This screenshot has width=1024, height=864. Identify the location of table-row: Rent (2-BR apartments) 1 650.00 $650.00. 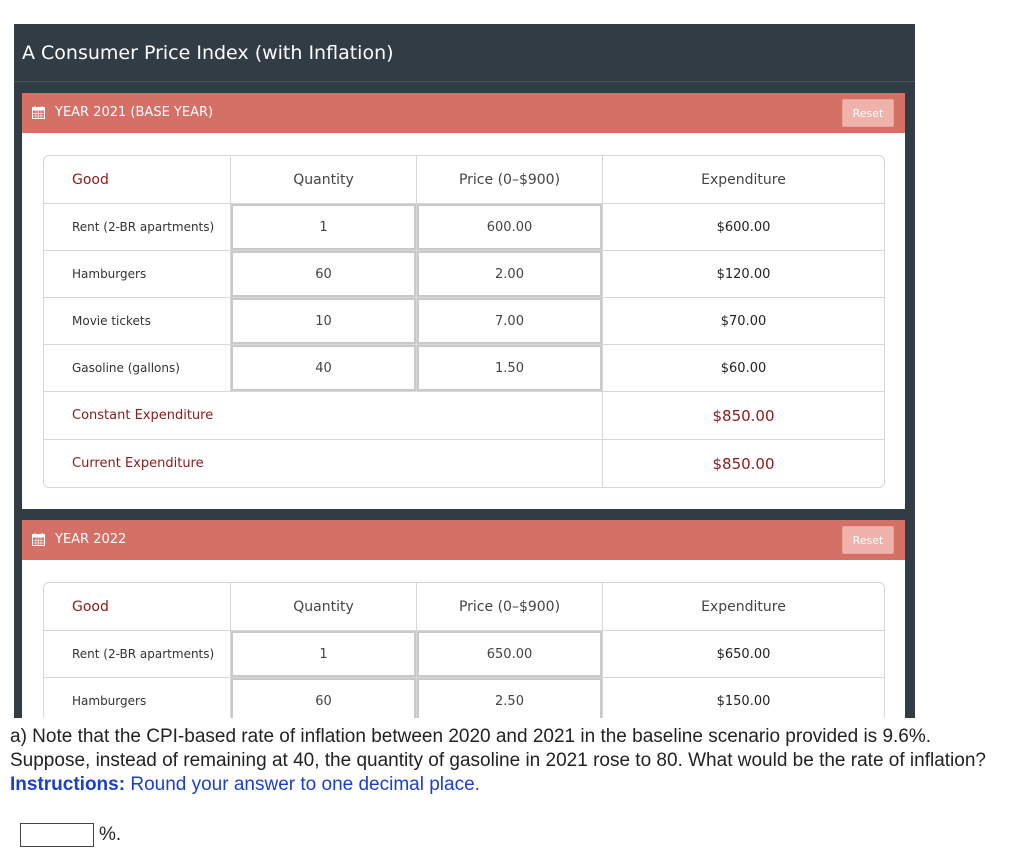
(464, 653).